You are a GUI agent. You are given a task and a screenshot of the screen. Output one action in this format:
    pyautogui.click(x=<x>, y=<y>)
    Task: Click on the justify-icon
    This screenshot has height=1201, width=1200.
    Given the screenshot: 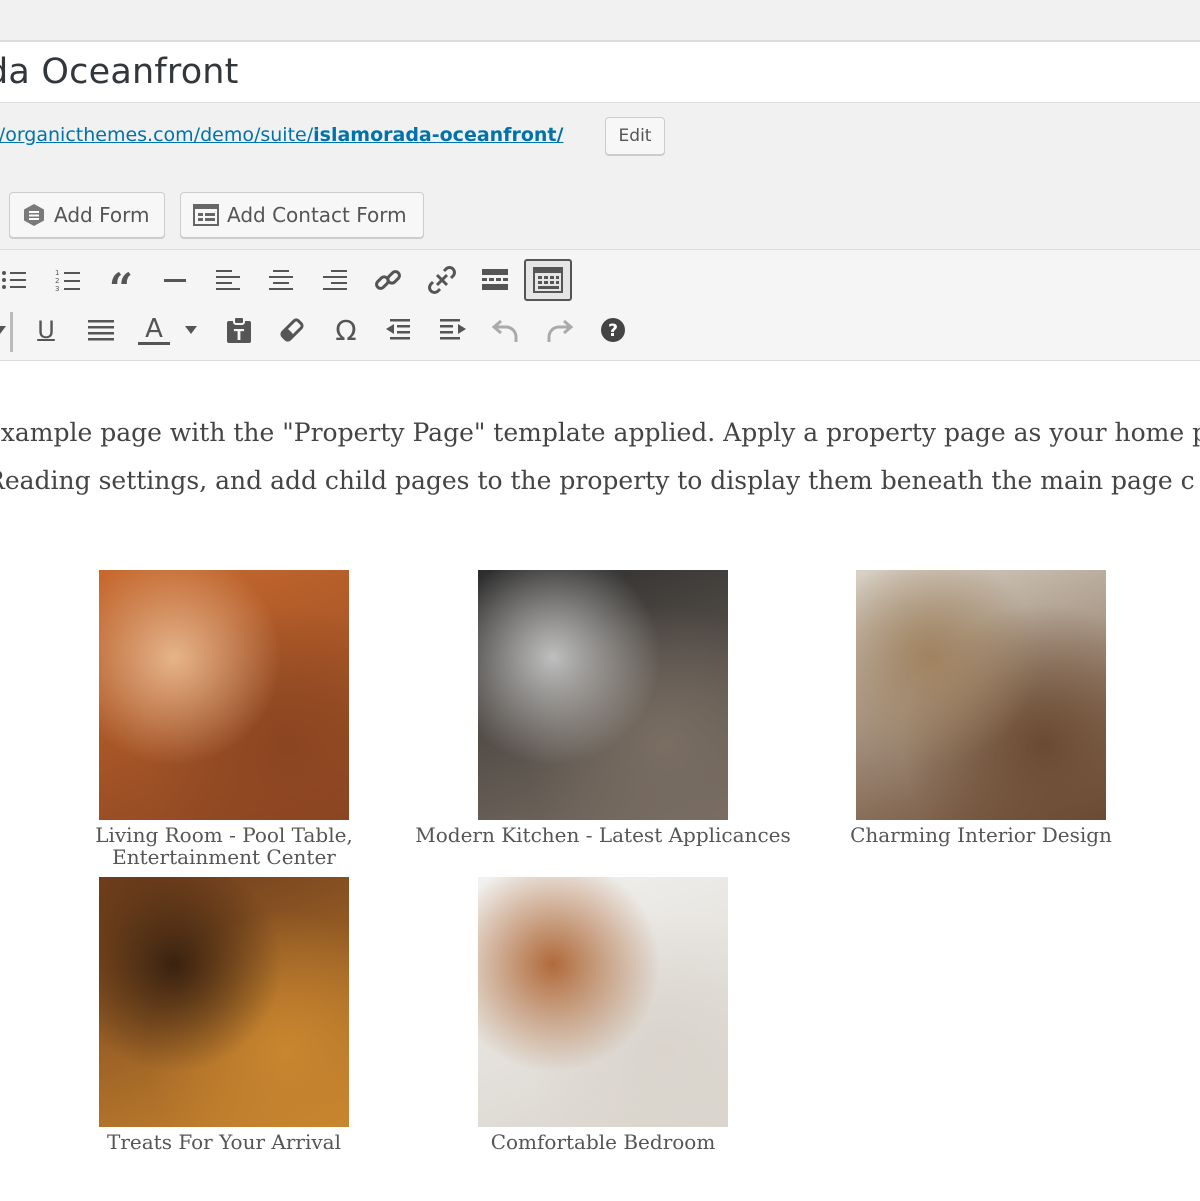 What is the action you would take?
    pyautogui.click(x=101, y=330)
    